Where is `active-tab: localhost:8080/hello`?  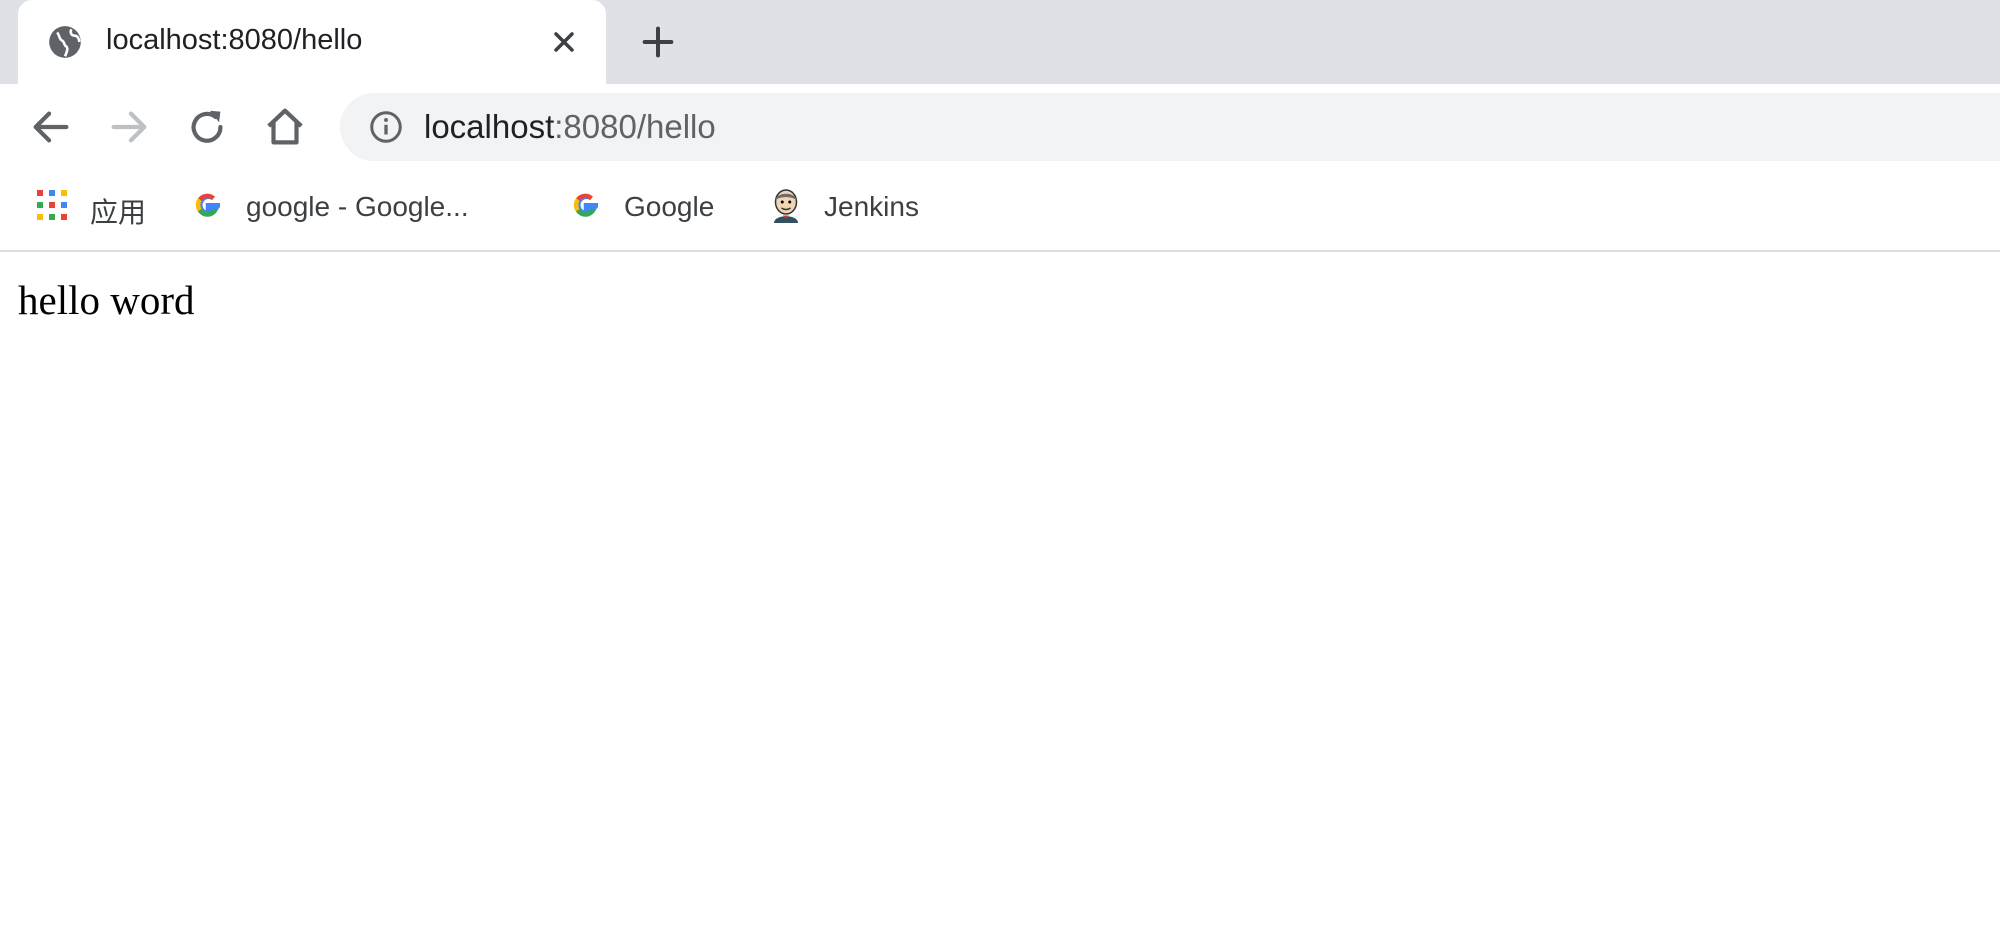
active-tab: localhost:8080/hello is located at coordinates (312, 42).